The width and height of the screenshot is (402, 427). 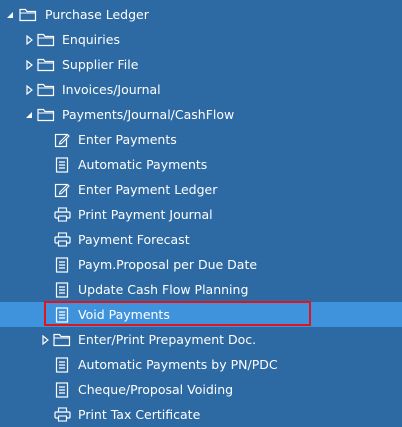 What do you see at coordinates (201, 139) in the screenshot?
I see `tree-item-enter-payments: Enter Payments` at bounding box center [201, 139].